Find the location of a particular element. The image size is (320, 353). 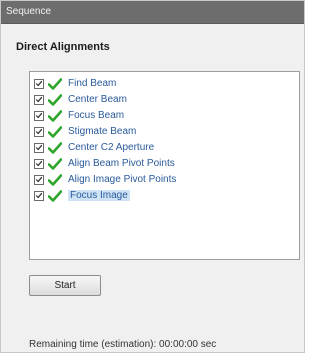

list-item-label: Focus Image is located at coordinates (99, 195).